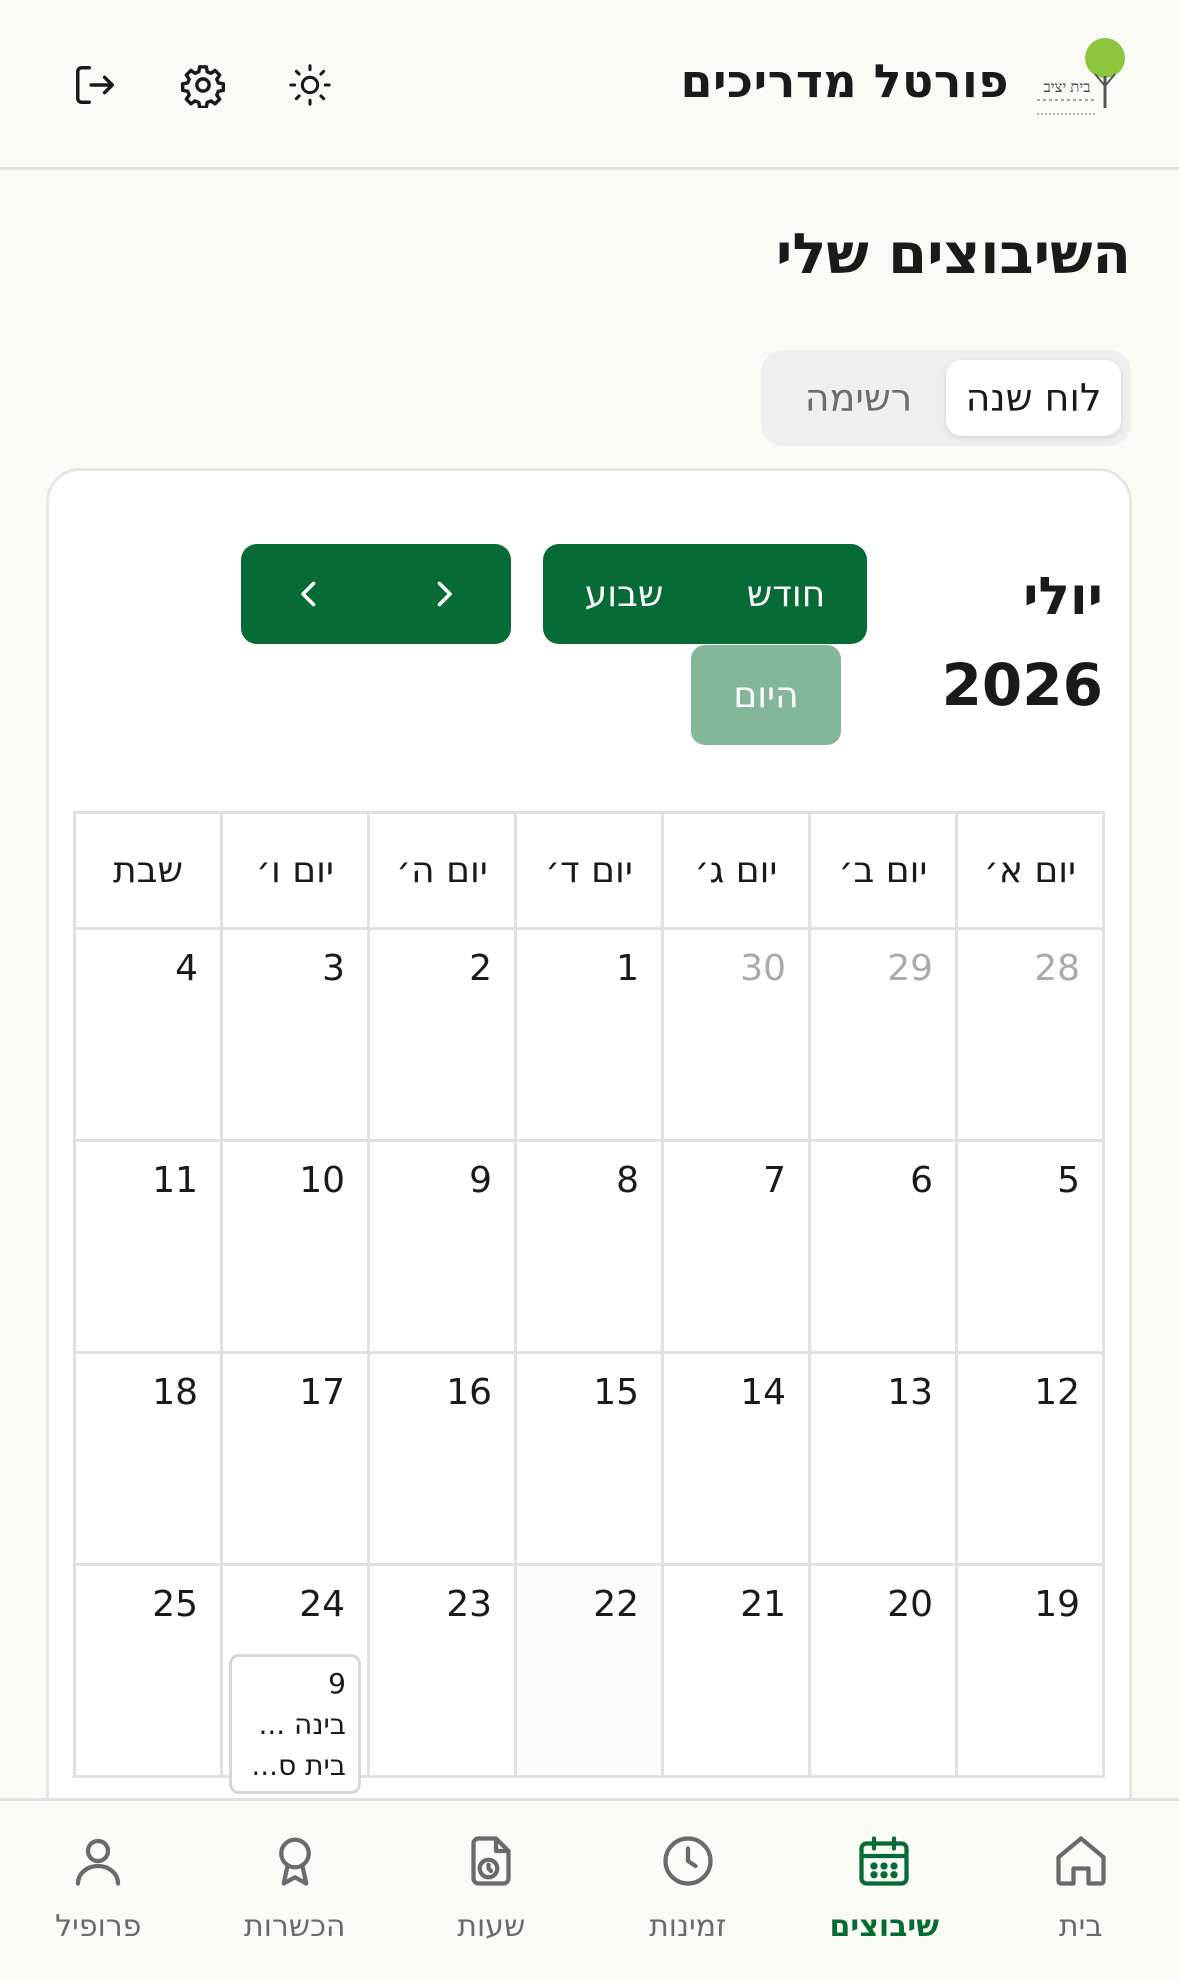 The height and width of the screenshot is (1980, 1179). What do you see at coordinates (322, 1180) in the screenshot?
I see `day-number: 10` at bounding box center [322, 1180].